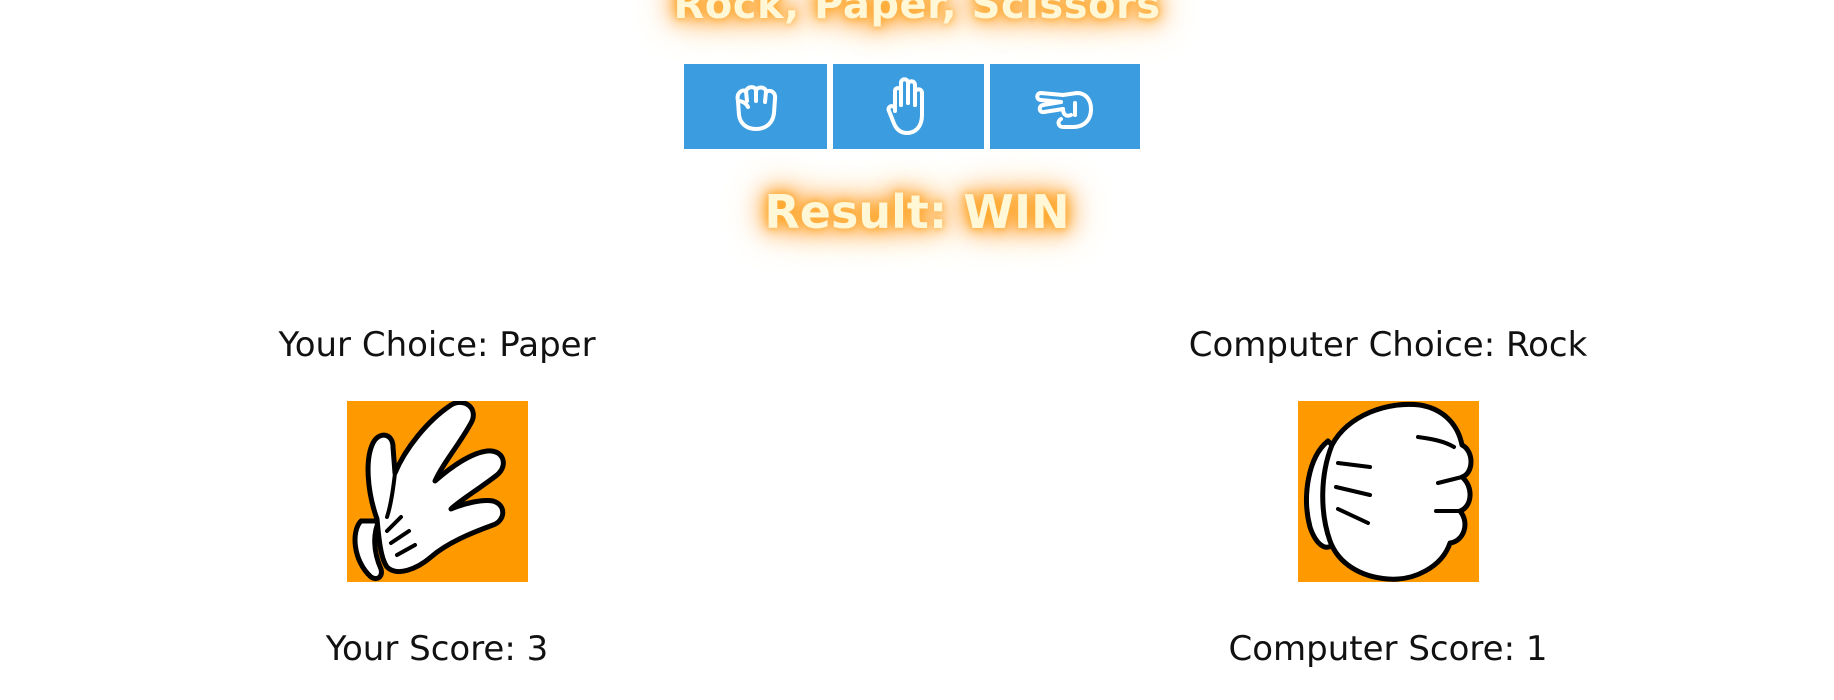 This screenshot has width=1834, height=700. Describe the element at coordinates (917, 212) in the screenshot. I see `result-text: Result: WIN` at that location.